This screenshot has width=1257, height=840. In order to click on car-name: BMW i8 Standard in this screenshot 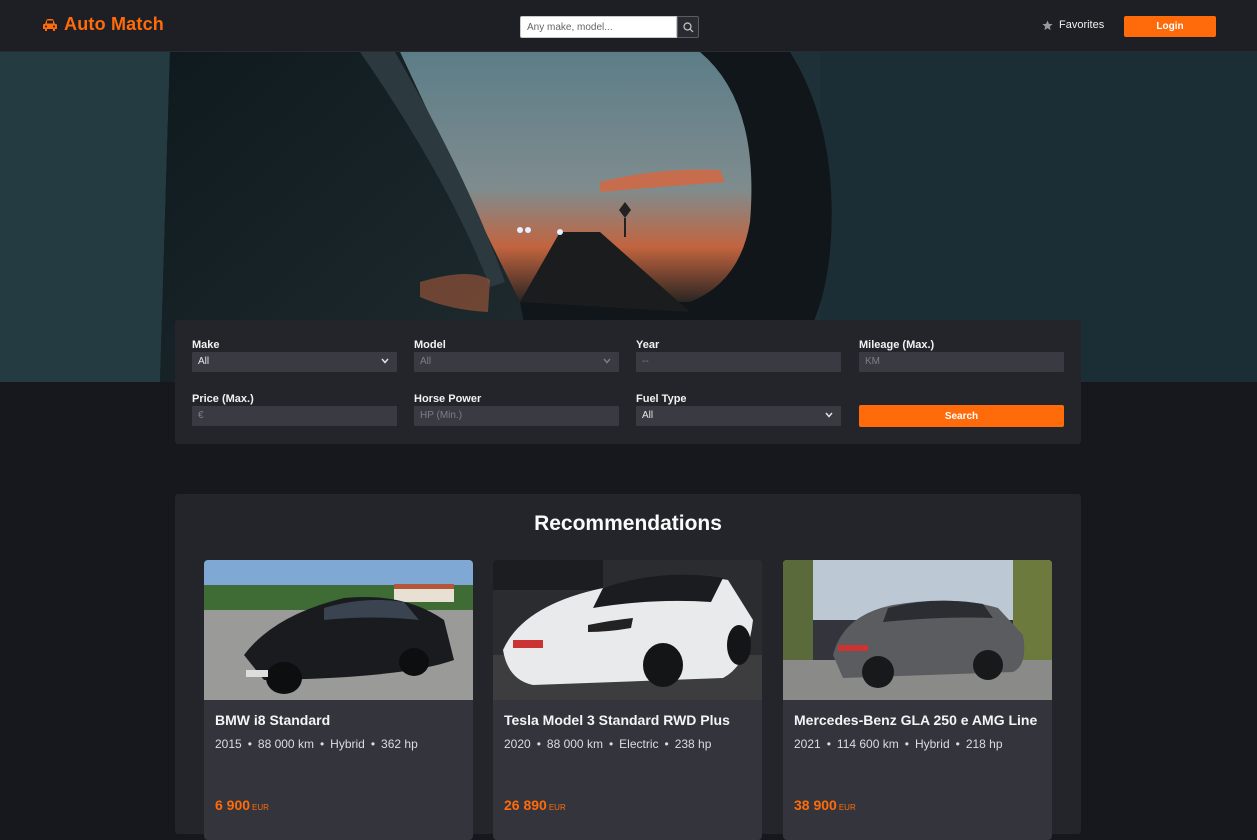, I will do `click(273, 720)`.